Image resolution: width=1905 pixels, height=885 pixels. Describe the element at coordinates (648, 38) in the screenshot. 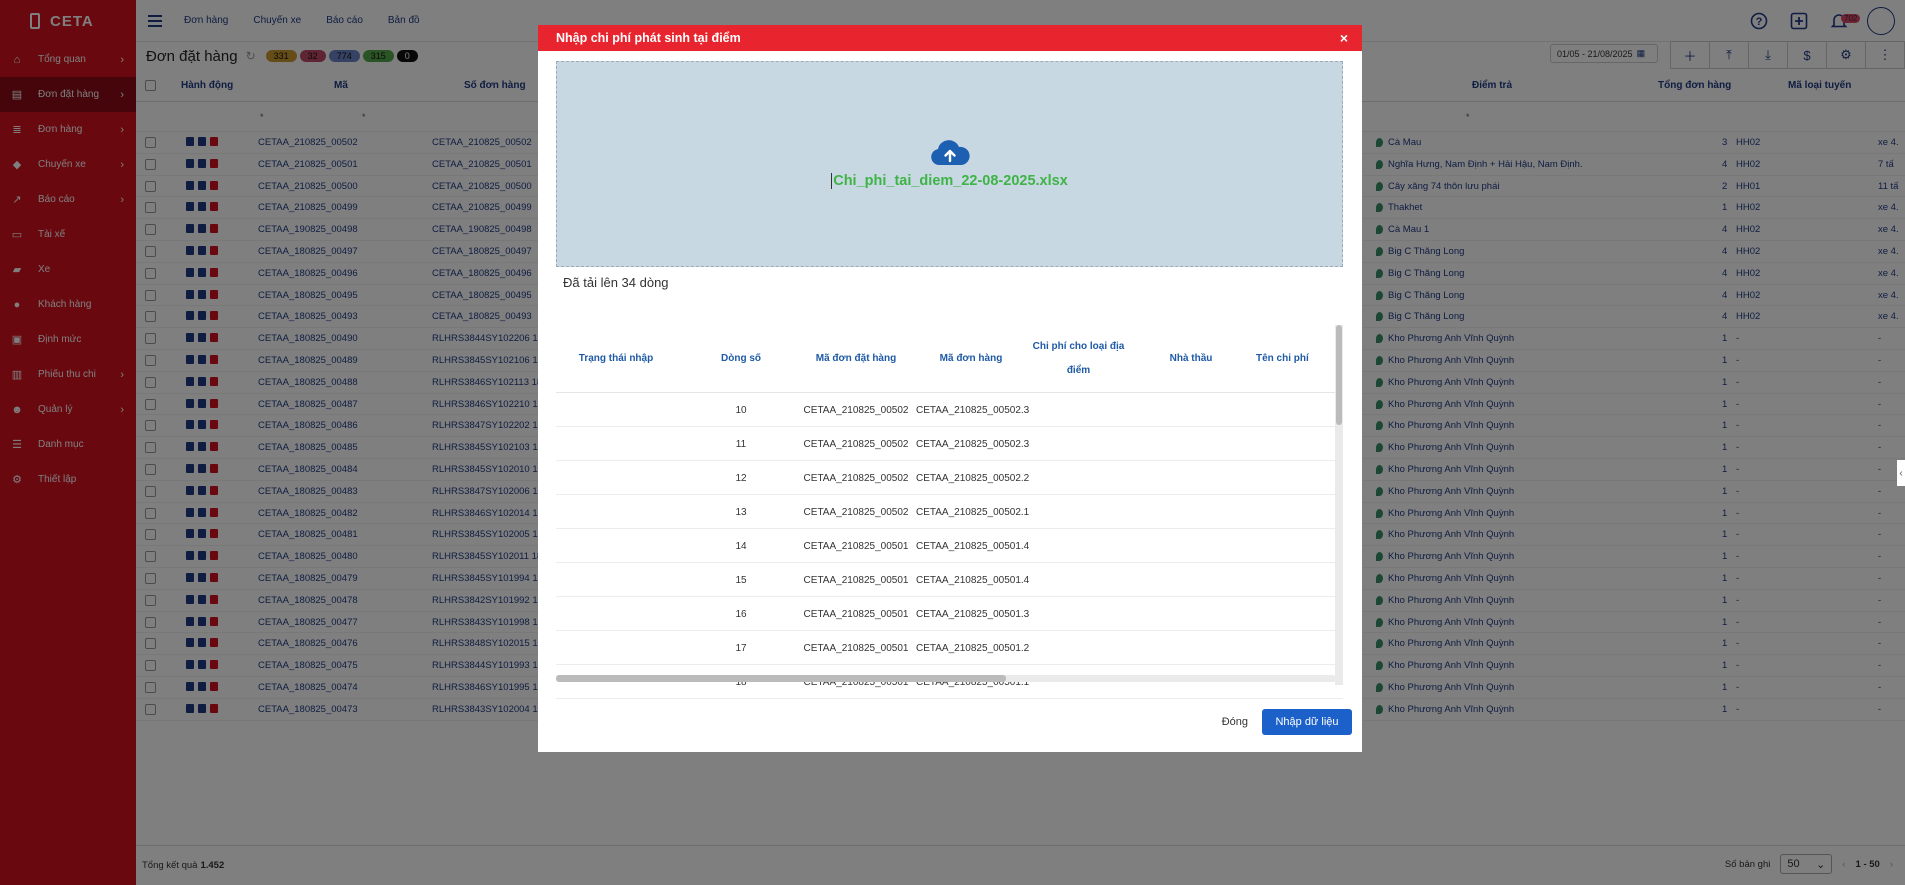

I see `modal-title: Nhập chi phí phát sinh tại điểm` at that location.